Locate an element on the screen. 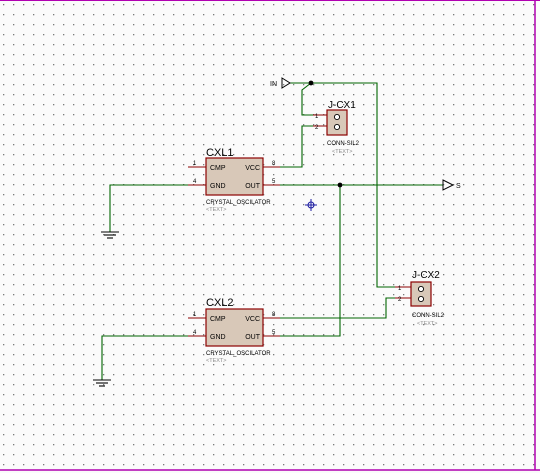 This screenshot has width=540, height=473. terminal-s-label: S is located at coordinates (458, 186).